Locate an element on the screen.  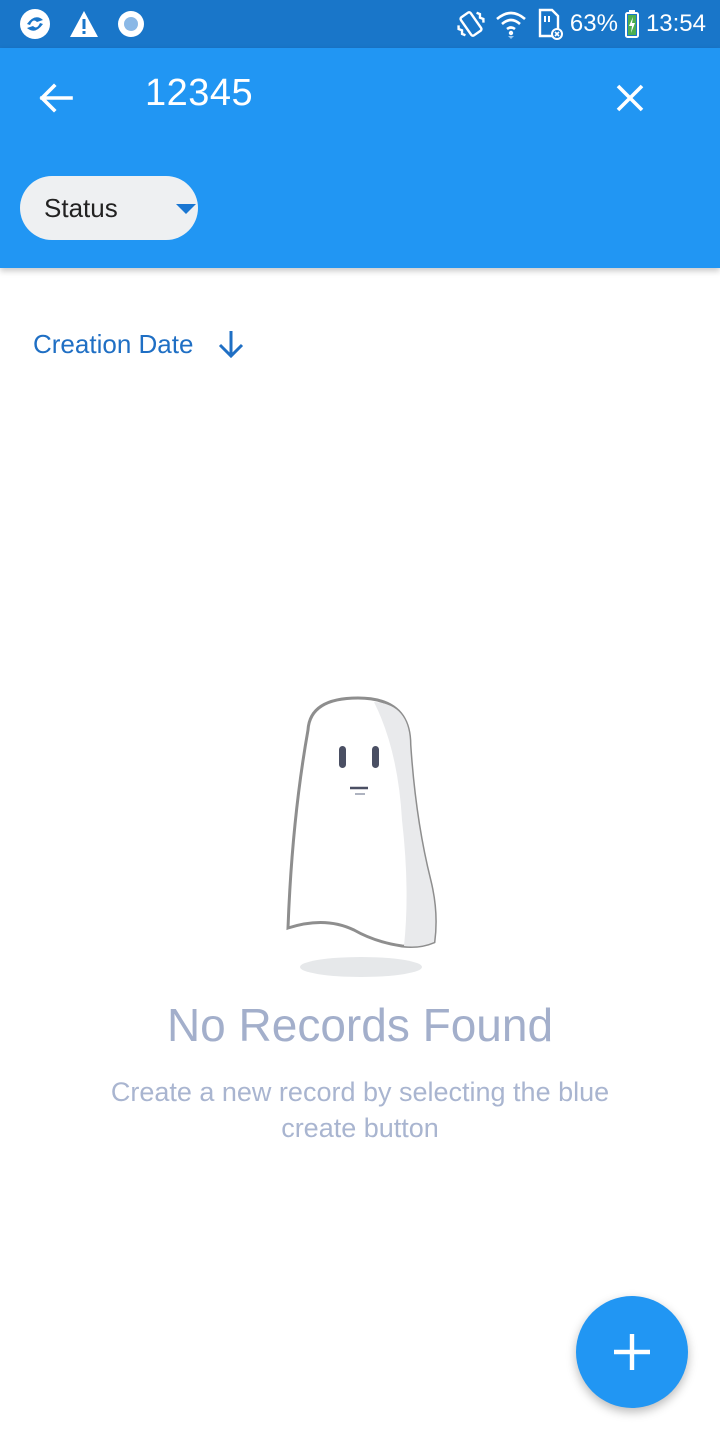
clock: 13:54 is located at coordinates (675, 23).